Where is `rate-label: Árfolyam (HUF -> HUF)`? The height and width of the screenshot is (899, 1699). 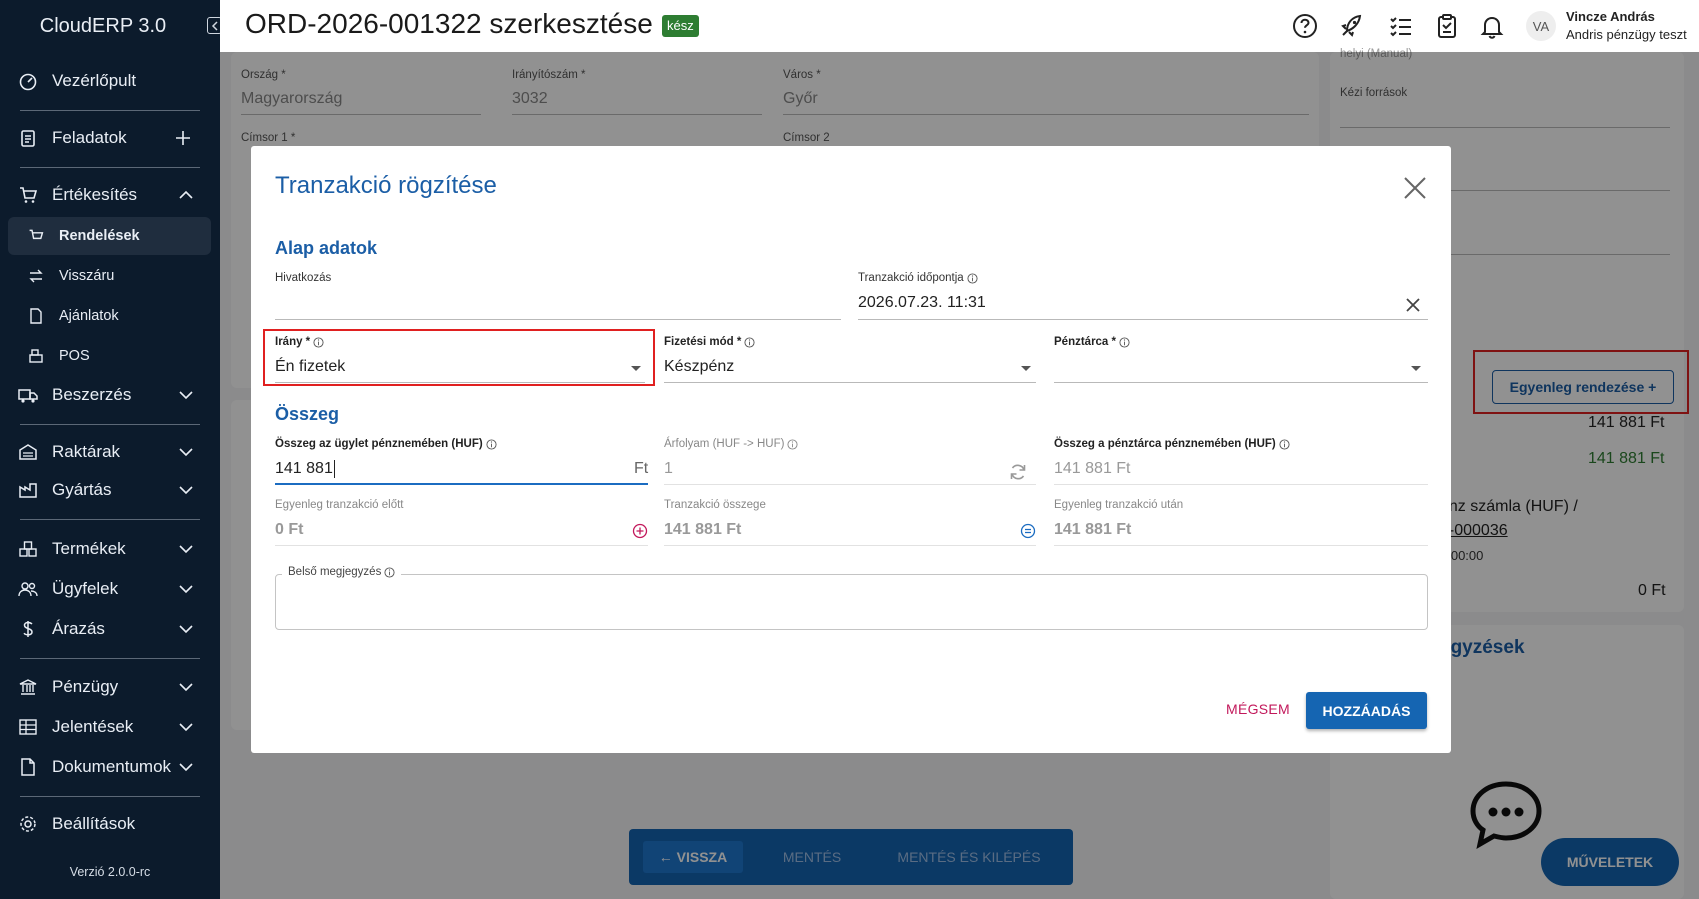
rate-label: Árfolyam (HUF -> HUF) is located at coordinates (731, 444).